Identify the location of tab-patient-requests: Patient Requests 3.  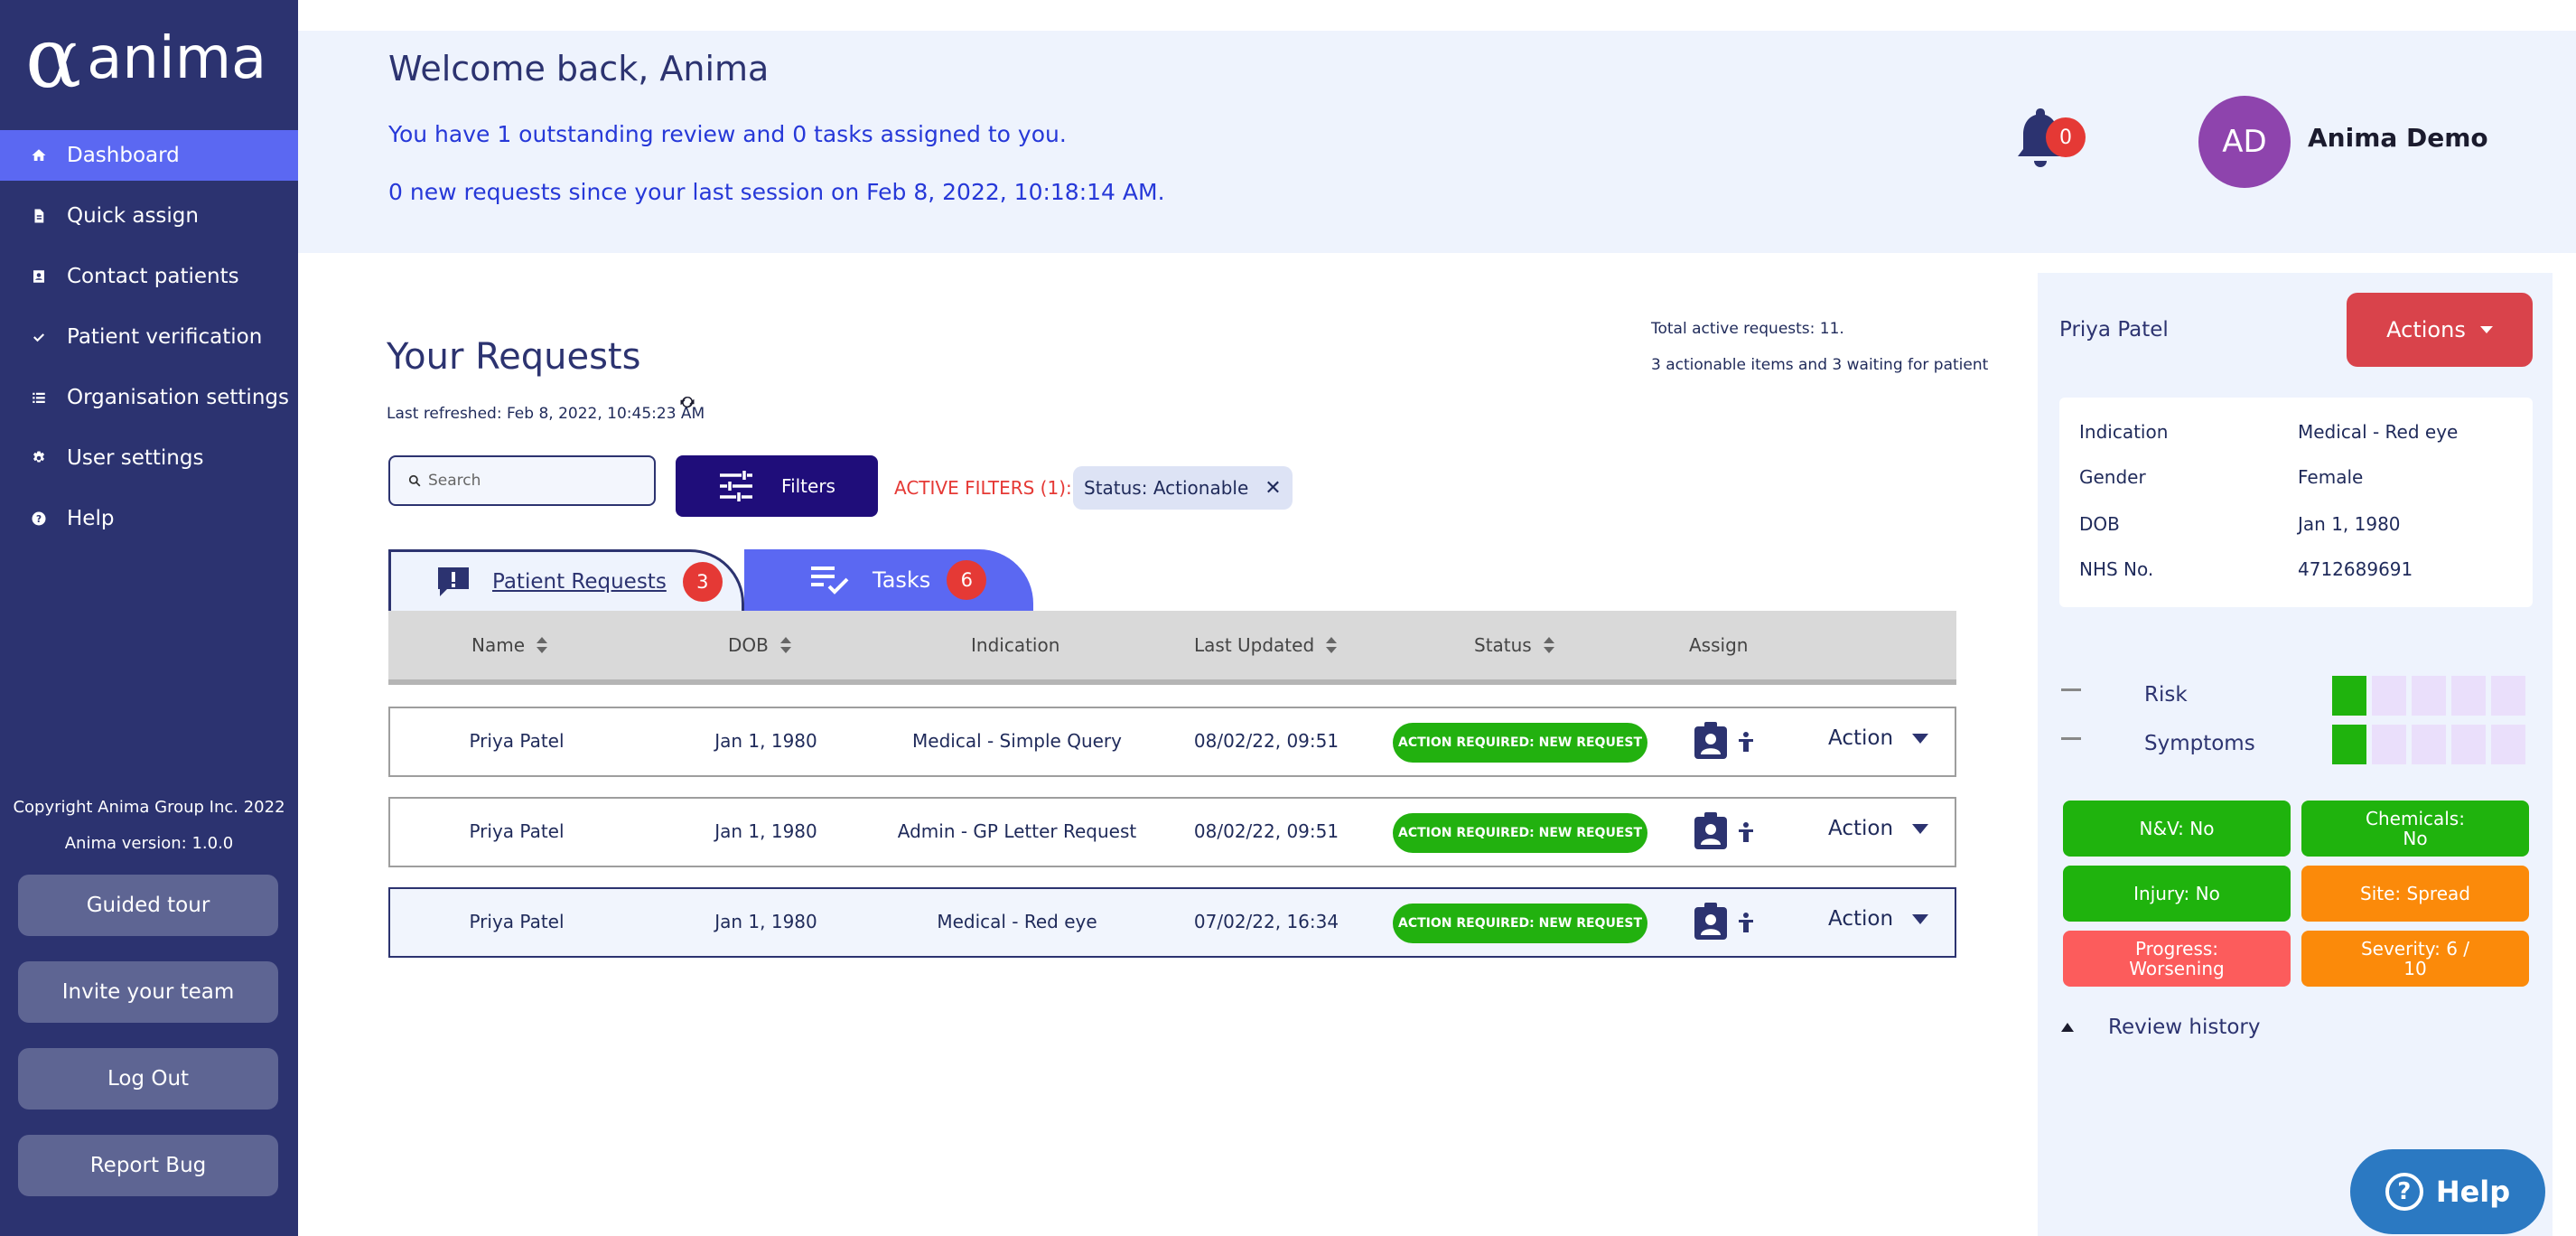
(566, 580).